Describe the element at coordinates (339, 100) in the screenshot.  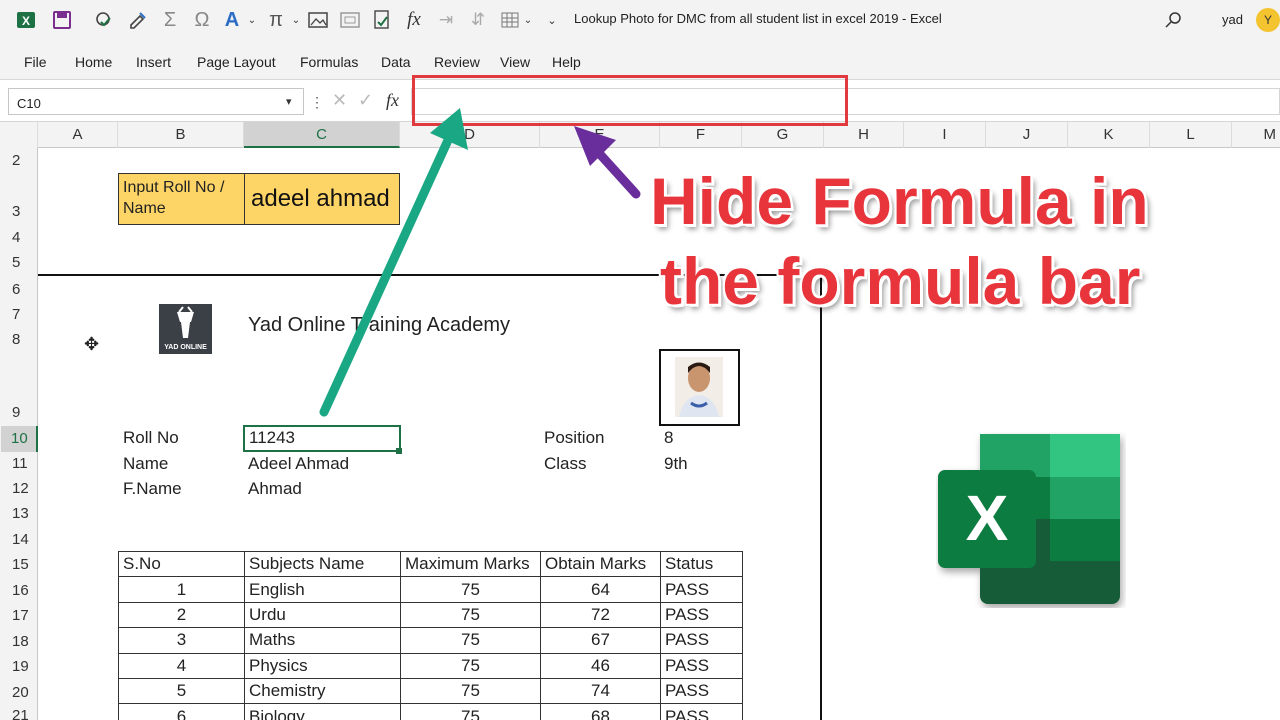
I see `cancel-icon: ✕` at that location.